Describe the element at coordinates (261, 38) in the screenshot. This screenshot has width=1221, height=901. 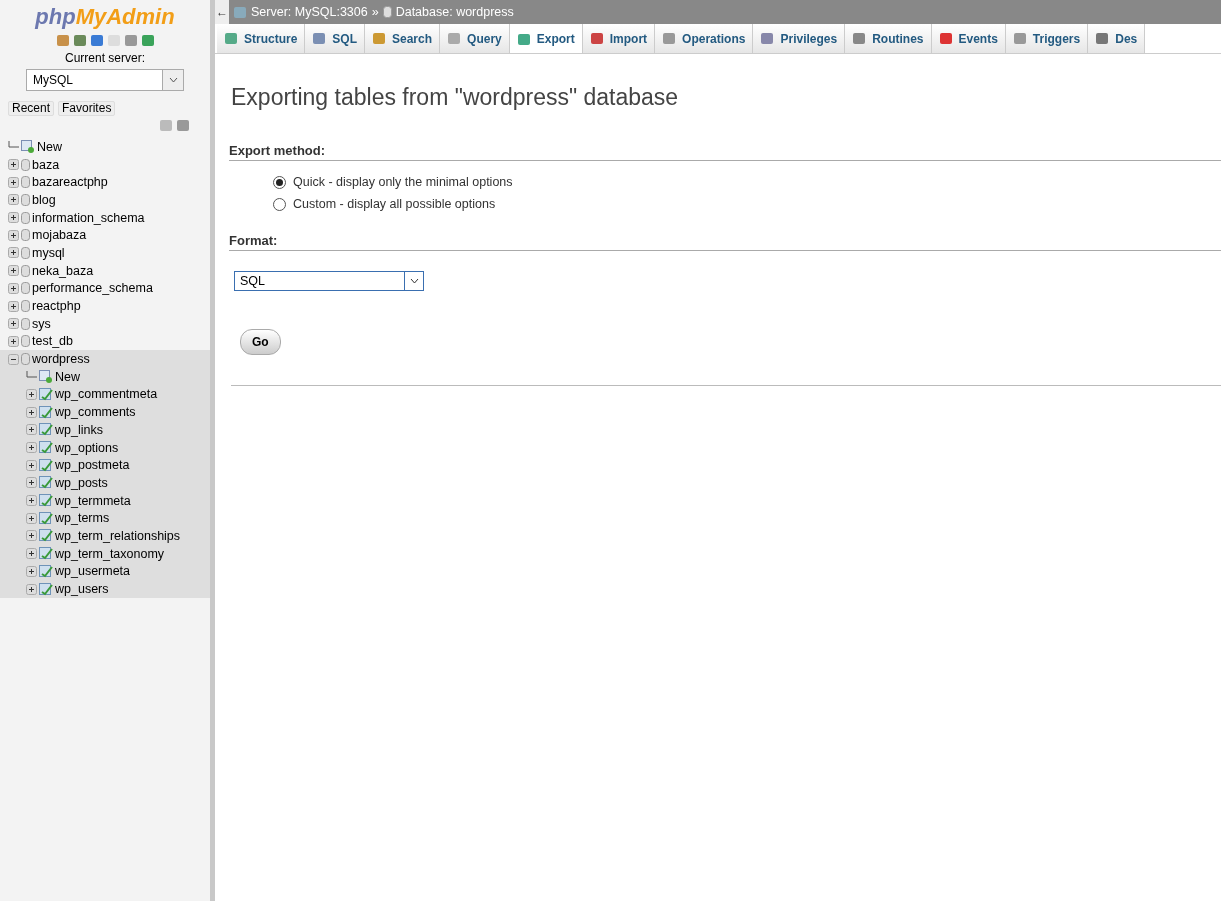
I see `tab: Structure` at that location.